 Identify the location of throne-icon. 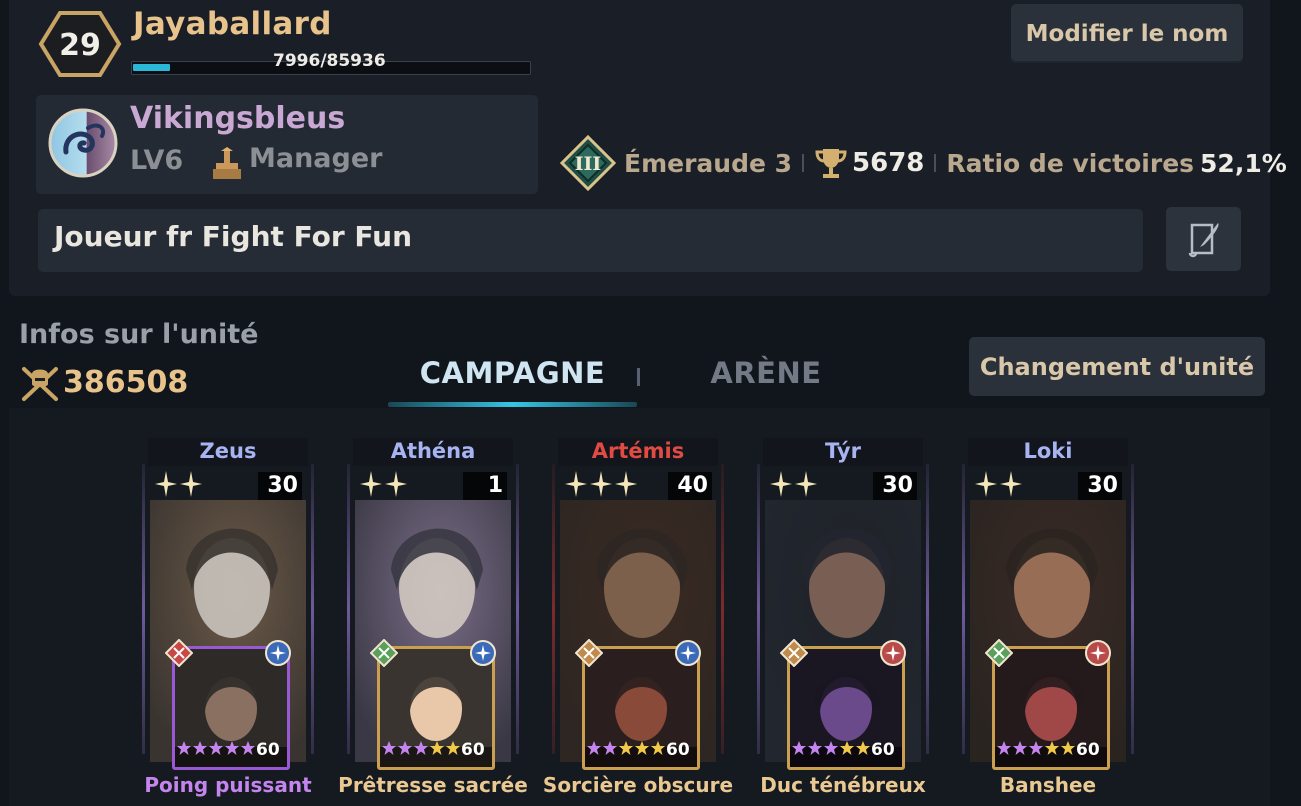
(227, 163).